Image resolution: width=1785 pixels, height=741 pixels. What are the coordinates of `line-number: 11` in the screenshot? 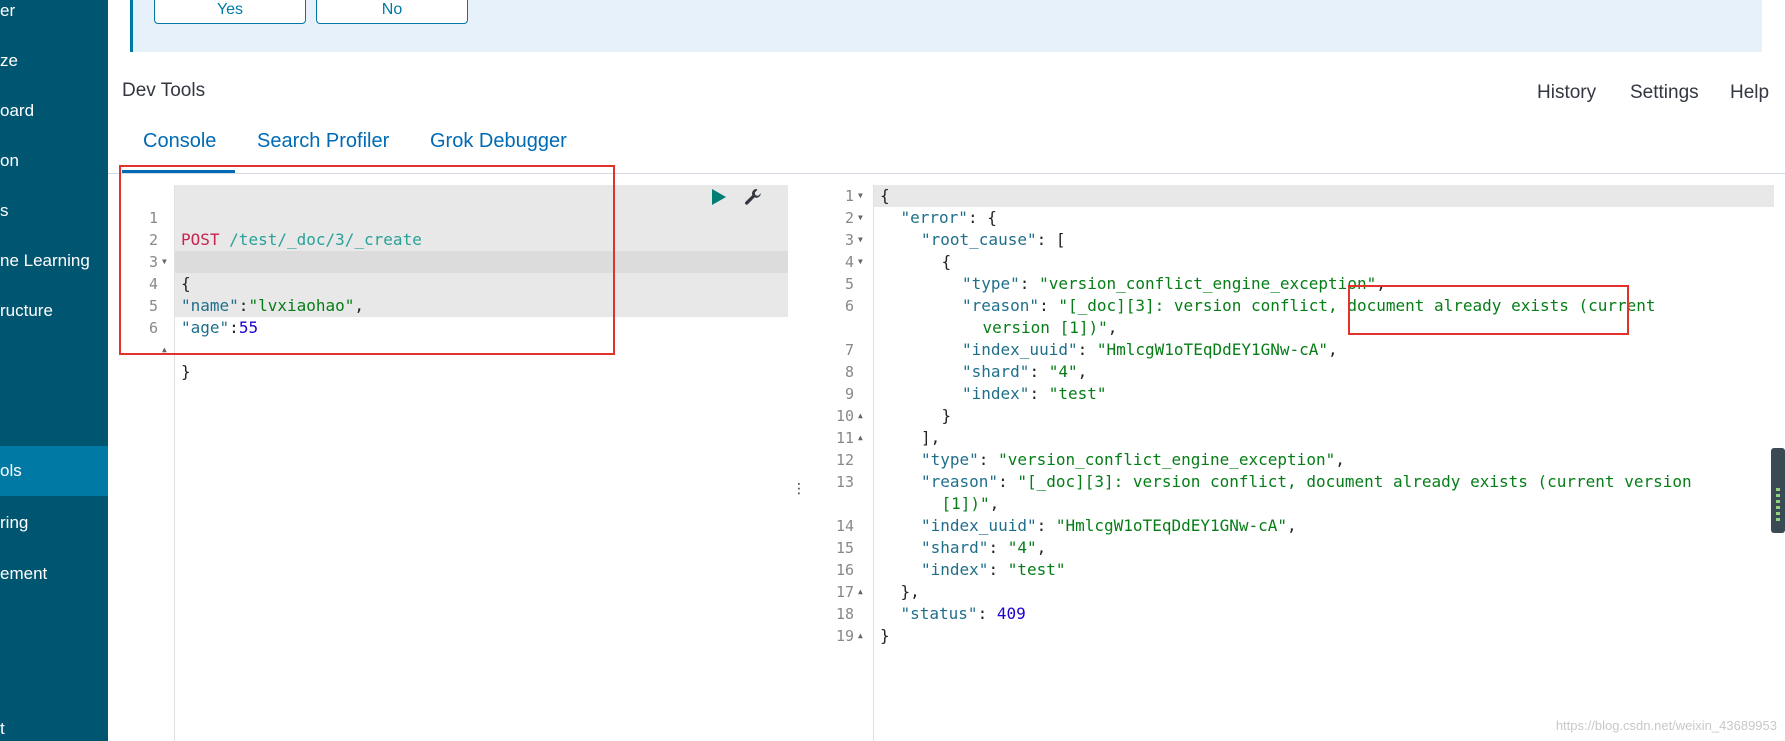 It's located at (844, 438).